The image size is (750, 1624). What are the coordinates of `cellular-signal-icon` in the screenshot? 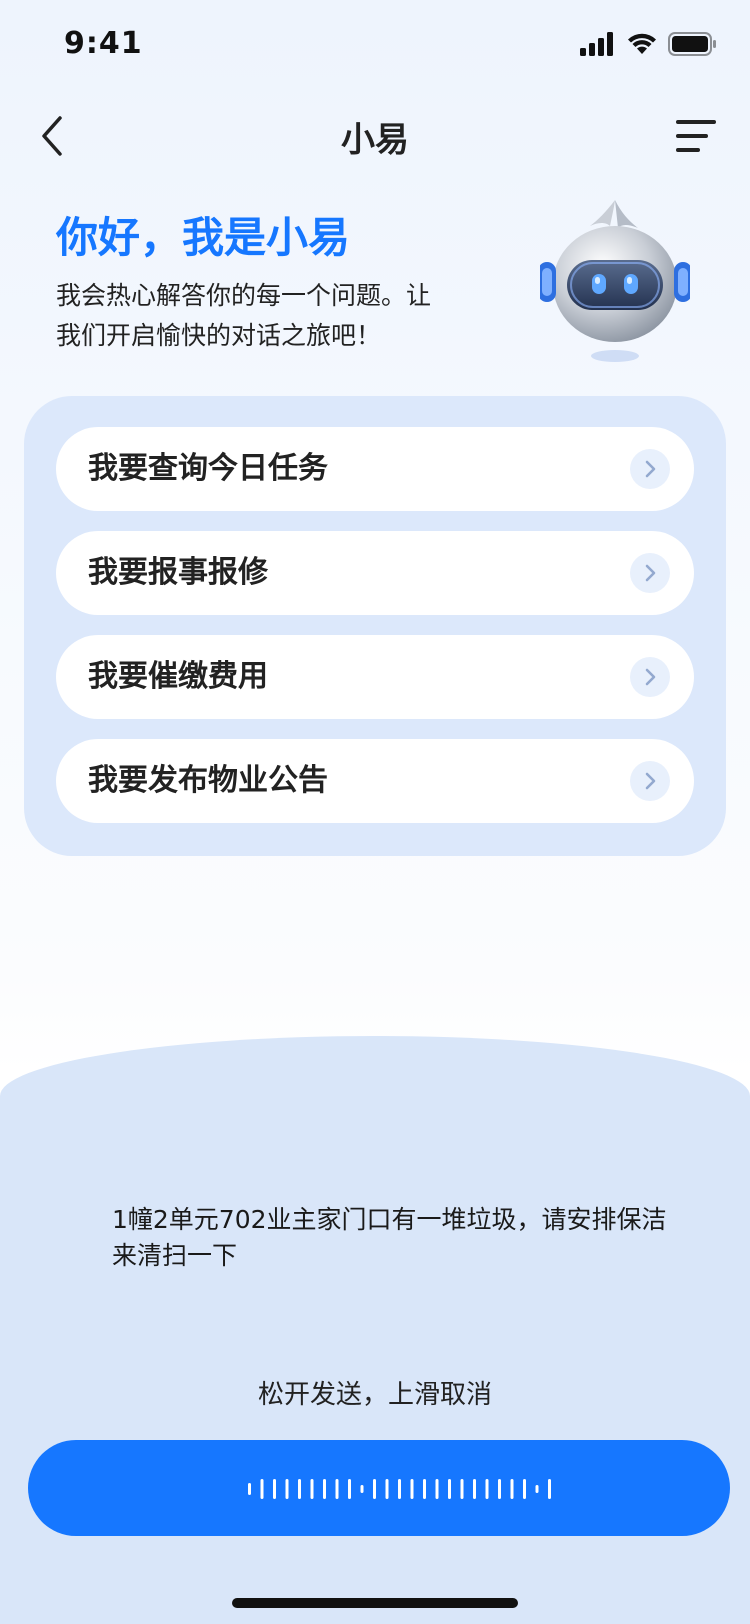 It's located at (596, 44).